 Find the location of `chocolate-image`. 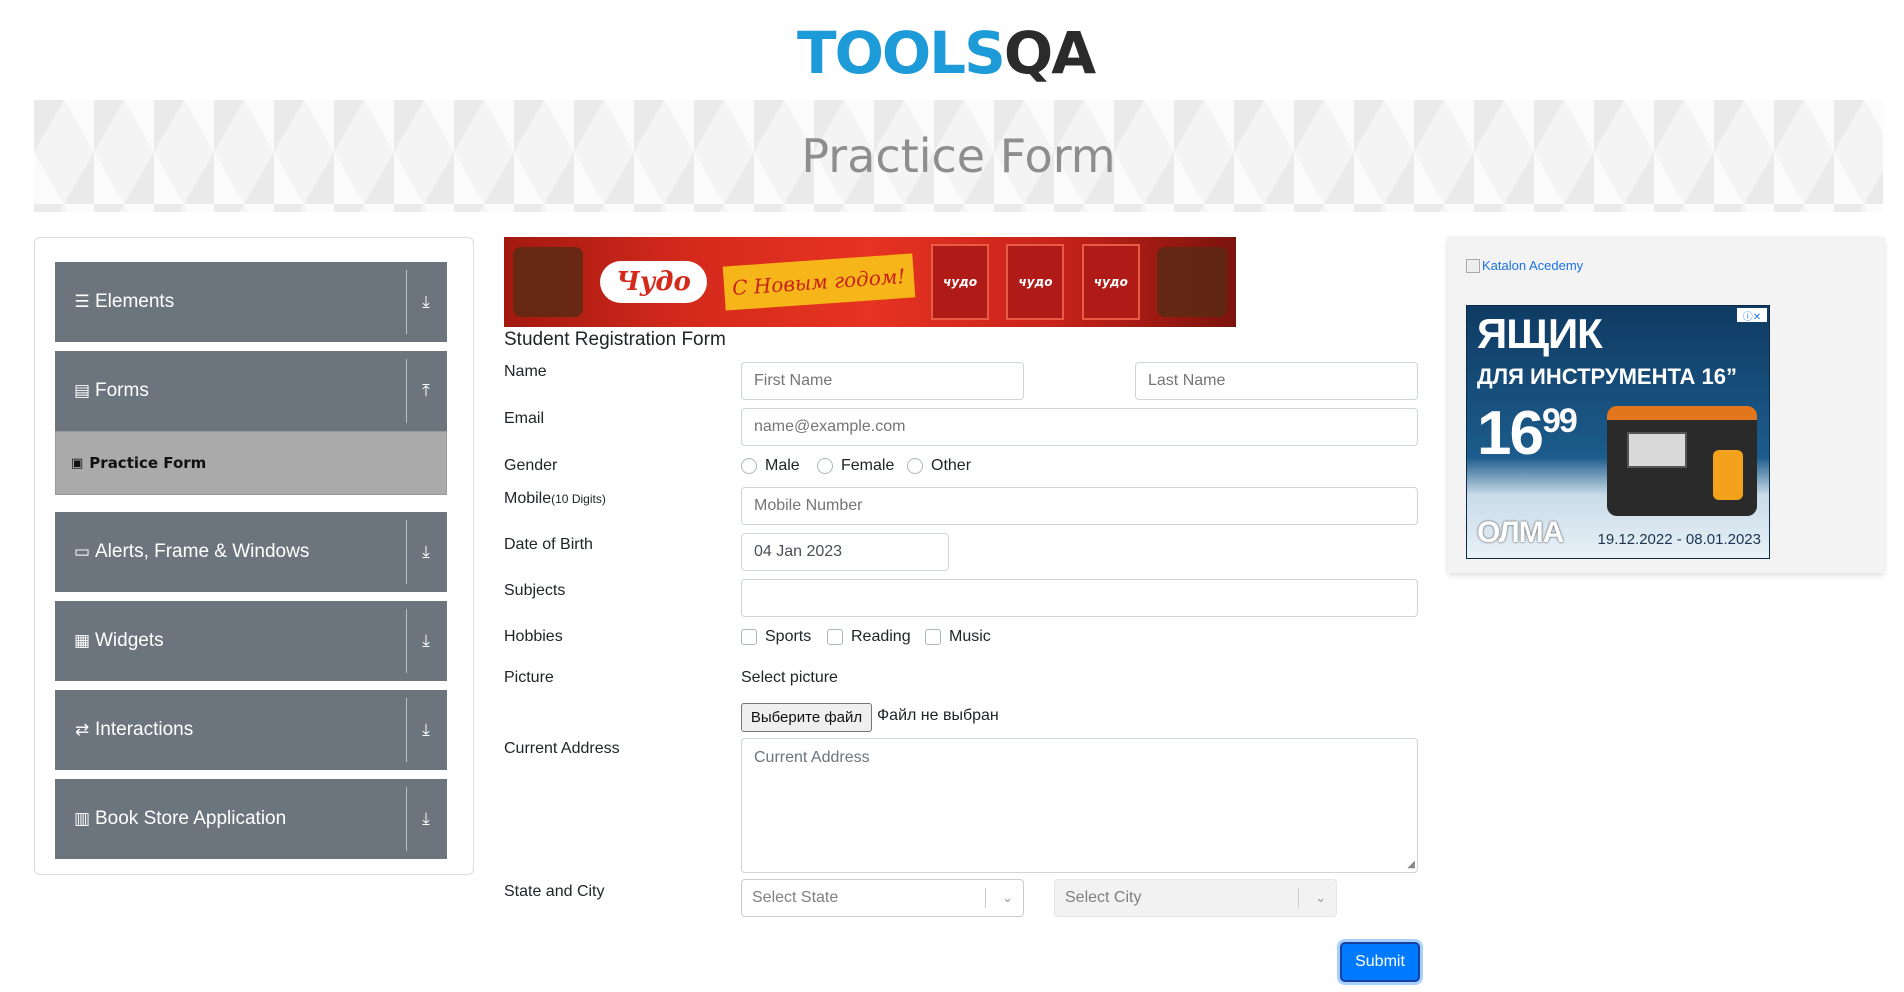

chocolate-image is located at coordinates (547, 282).